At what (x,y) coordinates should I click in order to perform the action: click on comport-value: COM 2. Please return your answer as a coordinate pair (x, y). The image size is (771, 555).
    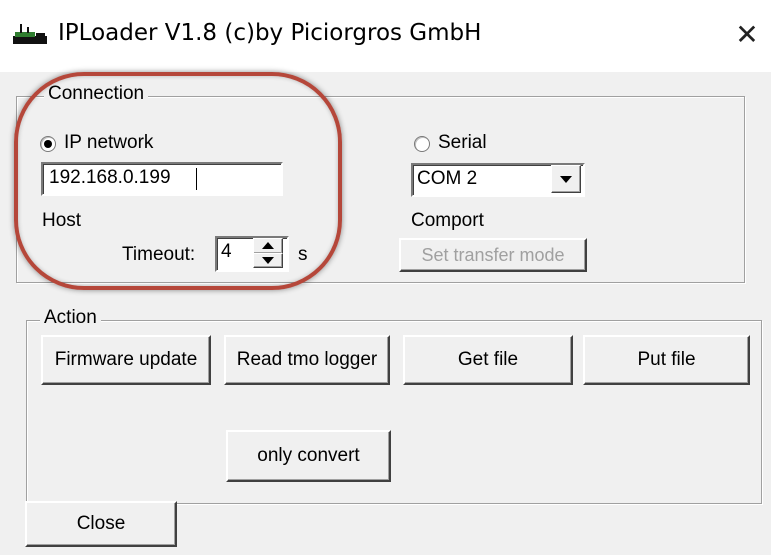
    Looking at the image, I should click on (447, 178).